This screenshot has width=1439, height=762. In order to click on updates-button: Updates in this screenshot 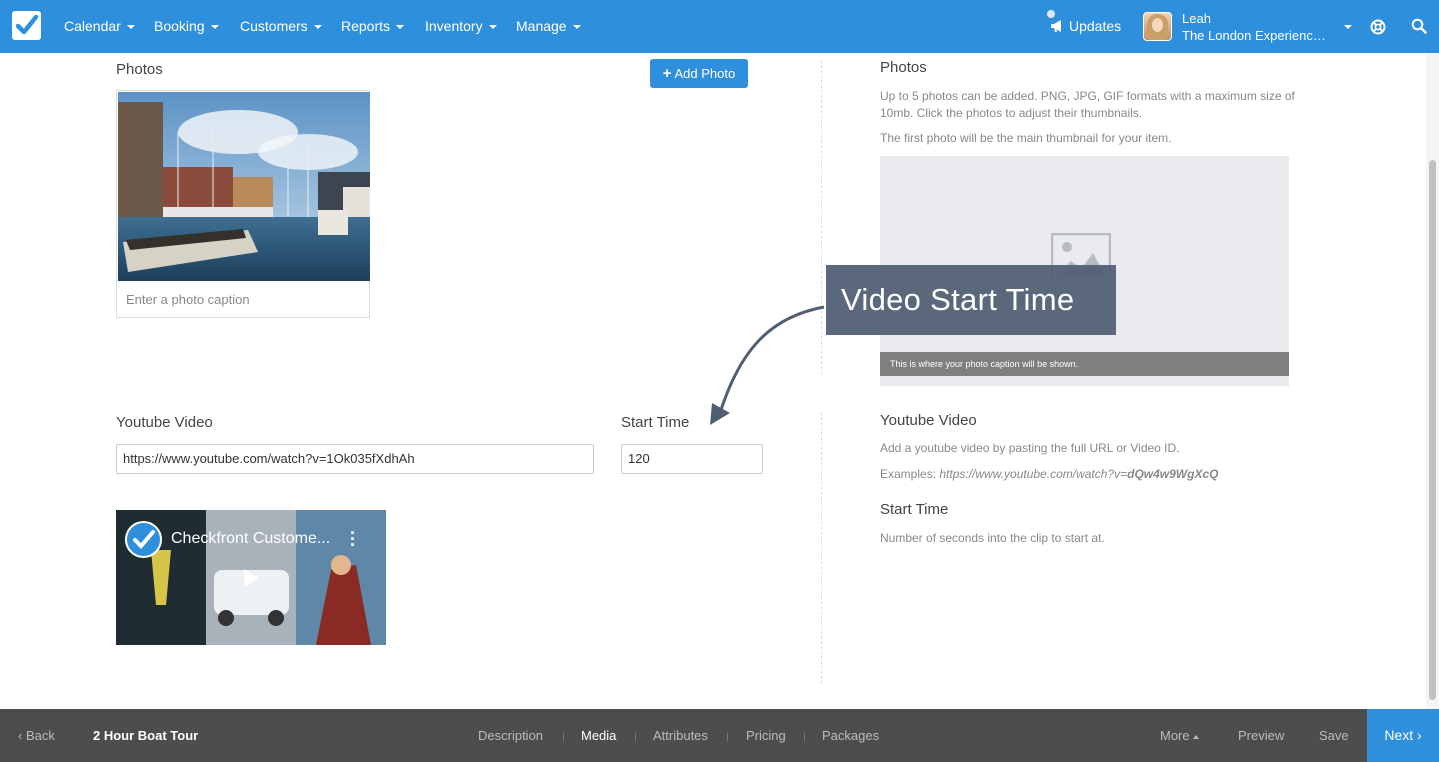, I will do `click(1084, 26)`.